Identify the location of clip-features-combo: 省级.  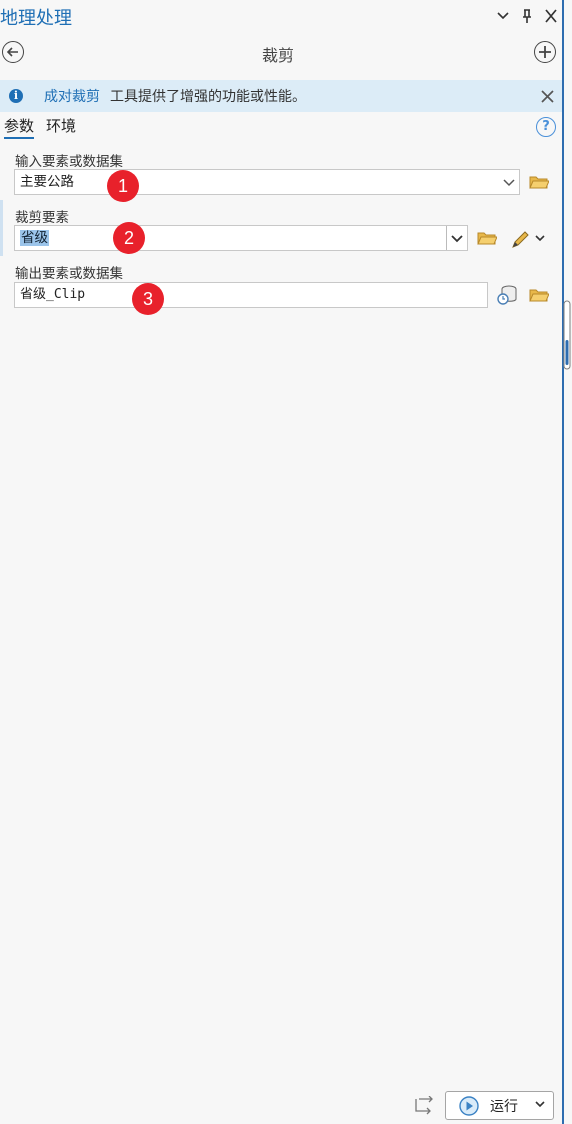
(241, 238).